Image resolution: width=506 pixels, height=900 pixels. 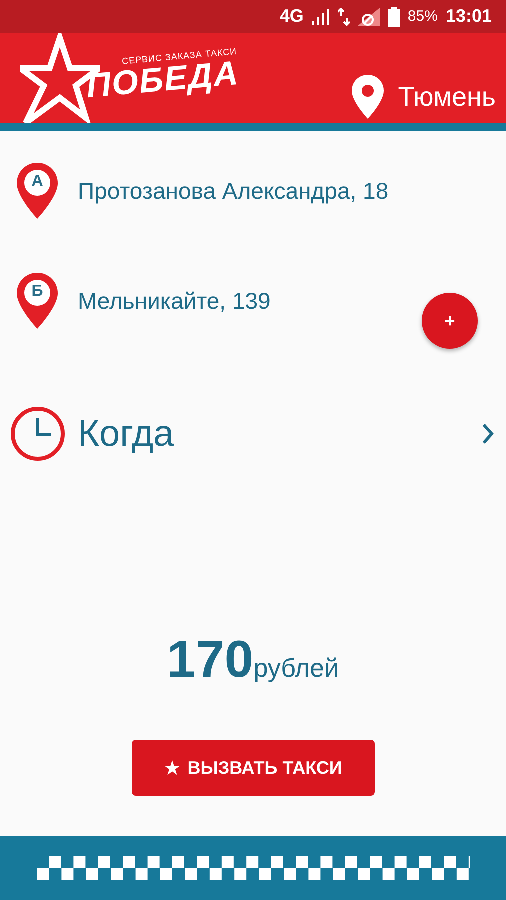 What do you see at coordinates (344, 17) in the screenshot?
I see `data-arrows-icon` at bounding box center [344, 17].